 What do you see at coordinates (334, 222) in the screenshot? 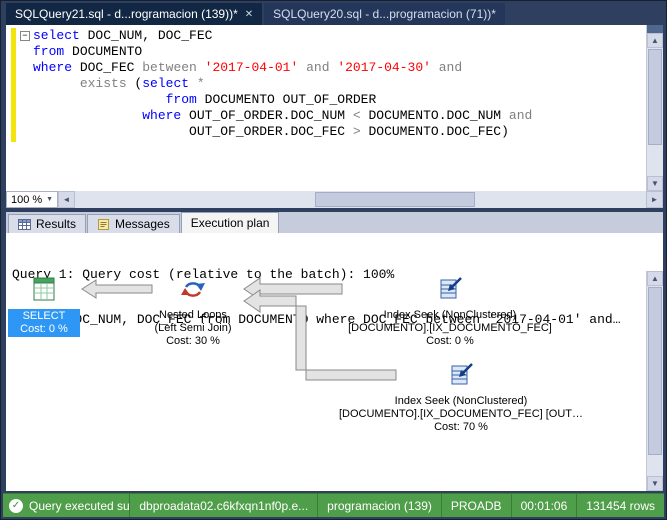
I see `results-tab-bar: Results Messages Execution plan` at bounding box center [334, 222].